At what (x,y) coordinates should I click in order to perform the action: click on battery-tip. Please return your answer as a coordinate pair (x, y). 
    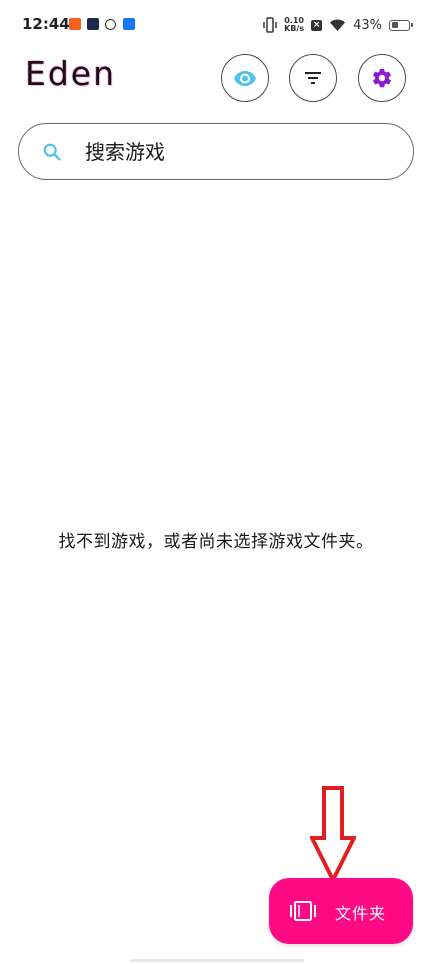
    Looking at the image, I should click on (412, 25).